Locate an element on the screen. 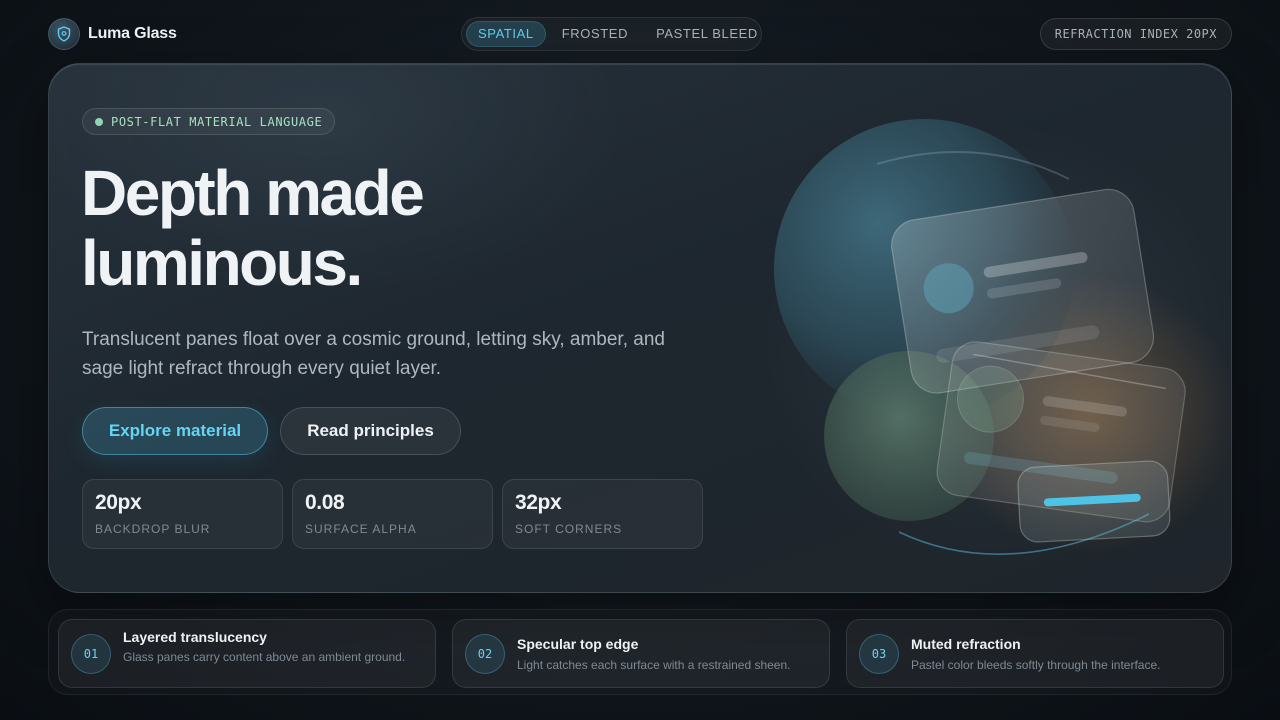 The image size is (1280, 720). glass-pane-front is located at coordinates (1094, 501).